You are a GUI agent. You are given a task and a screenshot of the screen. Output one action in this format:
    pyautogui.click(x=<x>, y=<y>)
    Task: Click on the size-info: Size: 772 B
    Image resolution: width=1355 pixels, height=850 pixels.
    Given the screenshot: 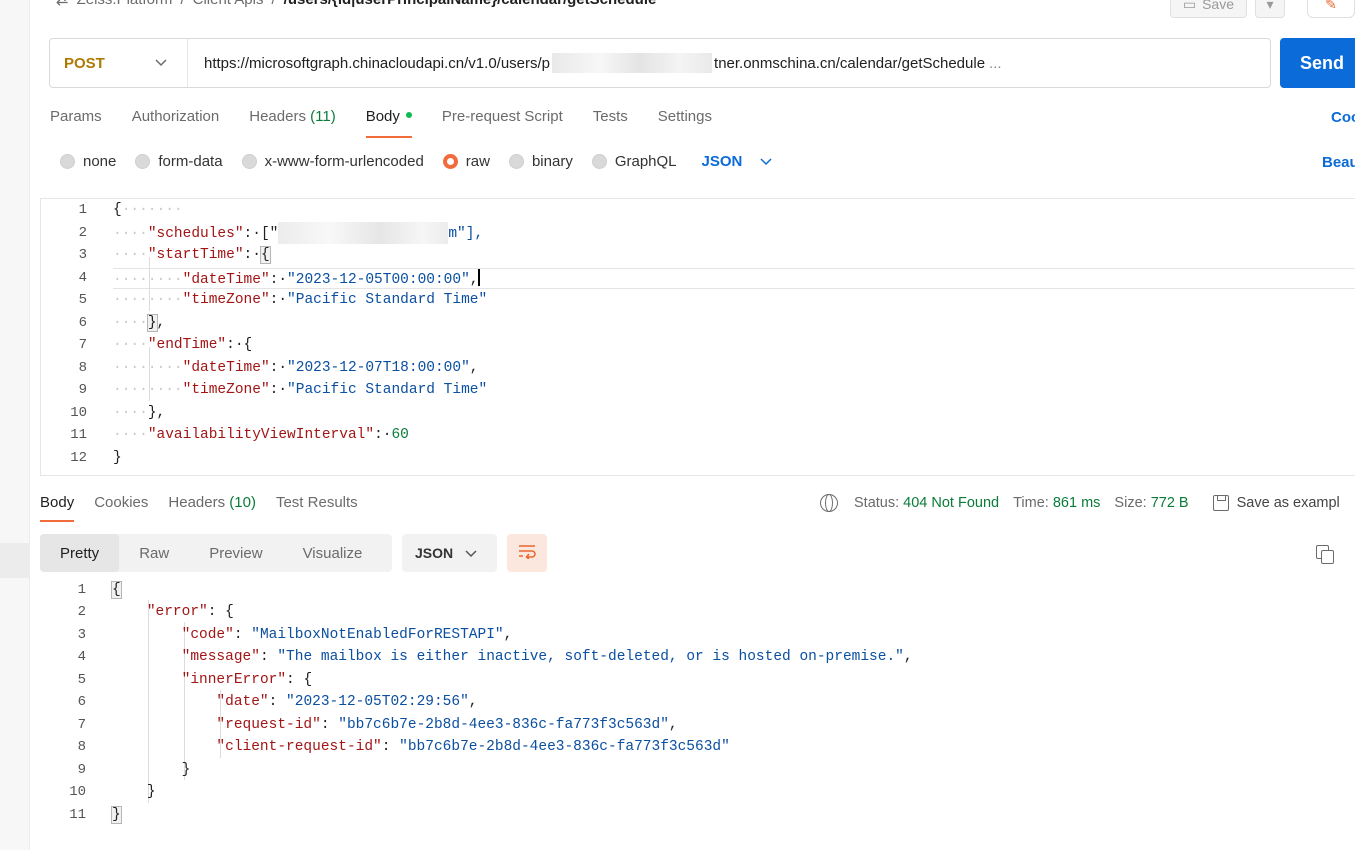 What is the action you would take?
    pyautogui.click(x=1151, y=503)
    